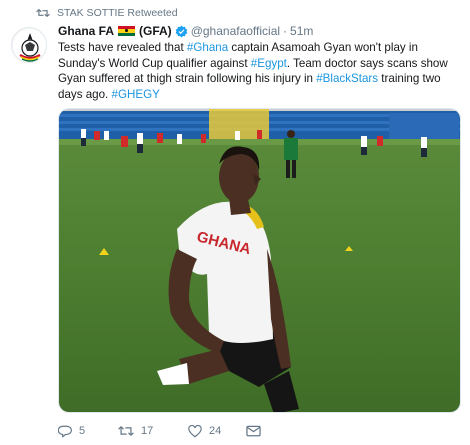 The width and height of the screenshot is (470, 445). Describe the element at coordinates (195, 431) in the screenshot. I see `heart-icon` at that location.